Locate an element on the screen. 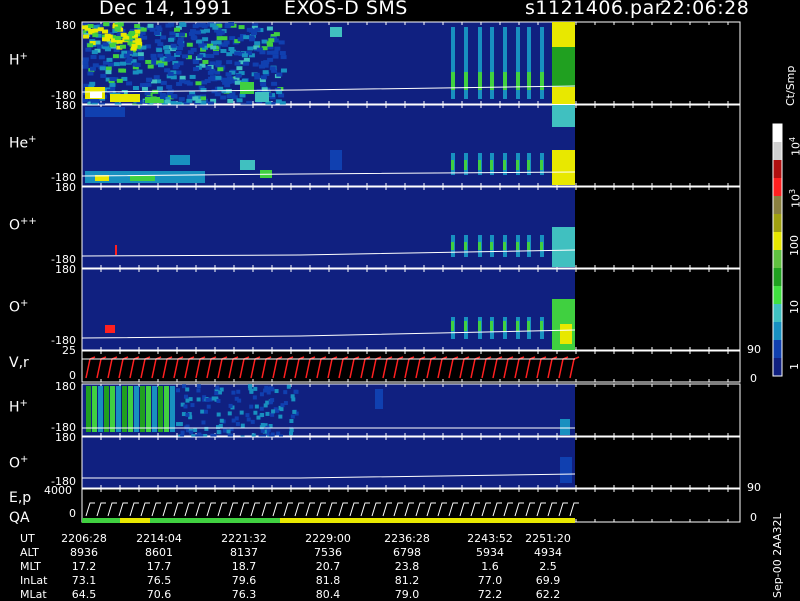  colorbar-tick-1000: 103 is located at coordinates (794, 198).